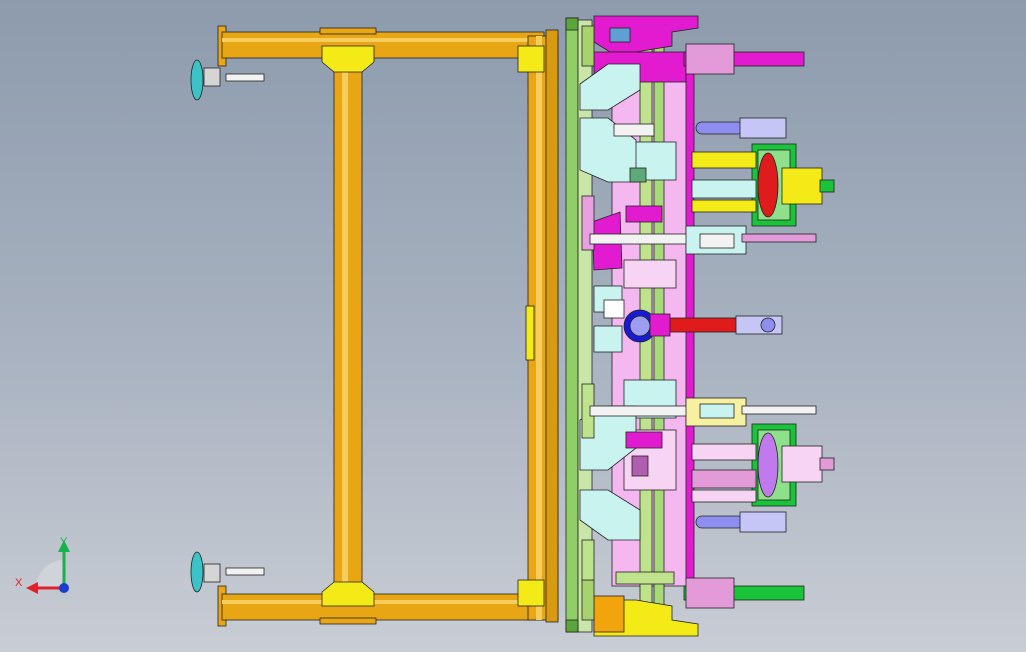 The image size is (1026, 652). I want to click on coordinate-triad: Y X, so click(42, 565).